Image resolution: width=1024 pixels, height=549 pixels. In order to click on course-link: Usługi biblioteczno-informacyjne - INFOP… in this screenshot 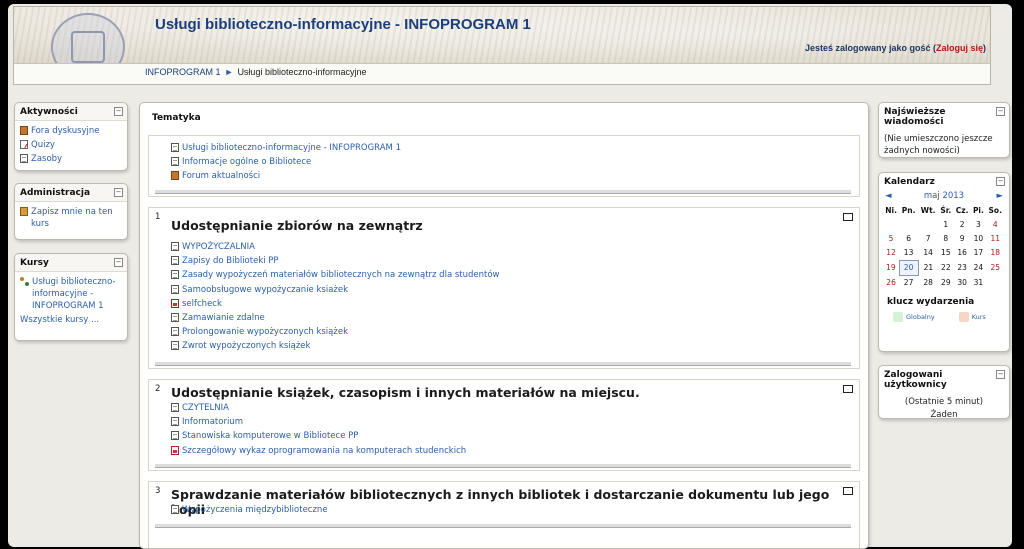, I will do `click(71, 294)`.